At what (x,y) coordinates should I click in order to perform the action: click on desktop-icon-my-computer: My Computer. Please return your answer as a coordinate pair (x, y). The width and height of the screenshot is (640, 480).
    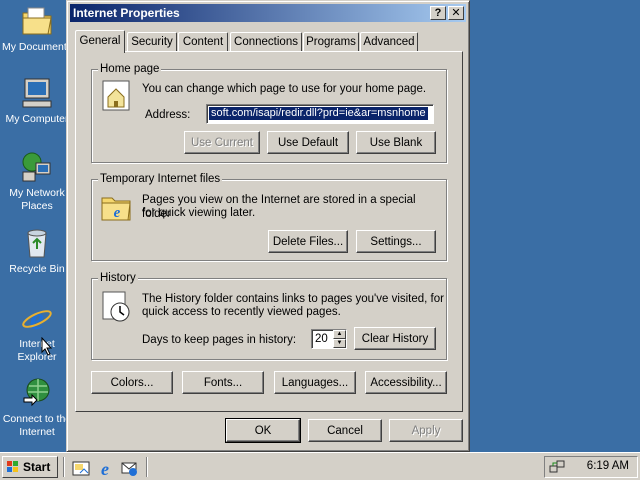
    Looking at the image, I should click on (37, 101).